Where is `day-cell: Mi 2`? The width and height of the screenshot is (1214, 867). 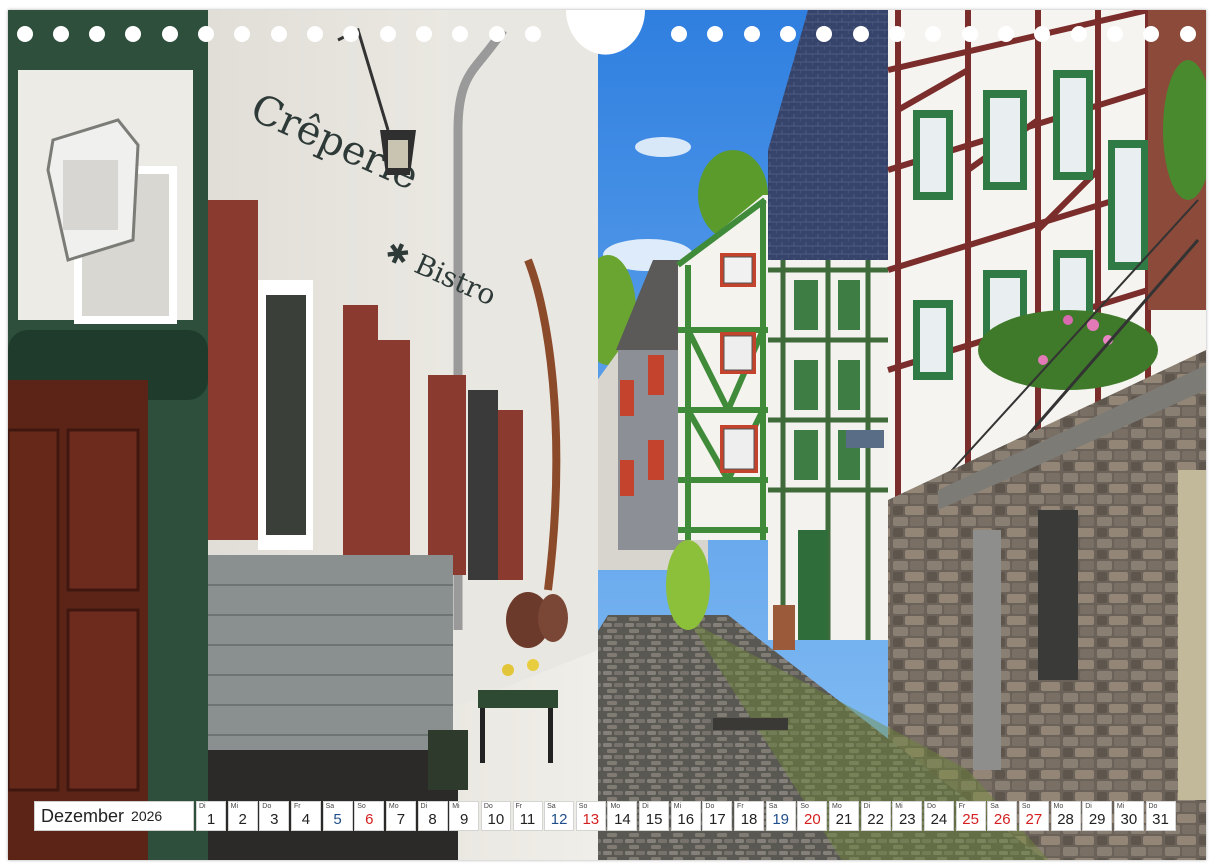 day-cell: Mi 2 is located at coordinates (242, 816).